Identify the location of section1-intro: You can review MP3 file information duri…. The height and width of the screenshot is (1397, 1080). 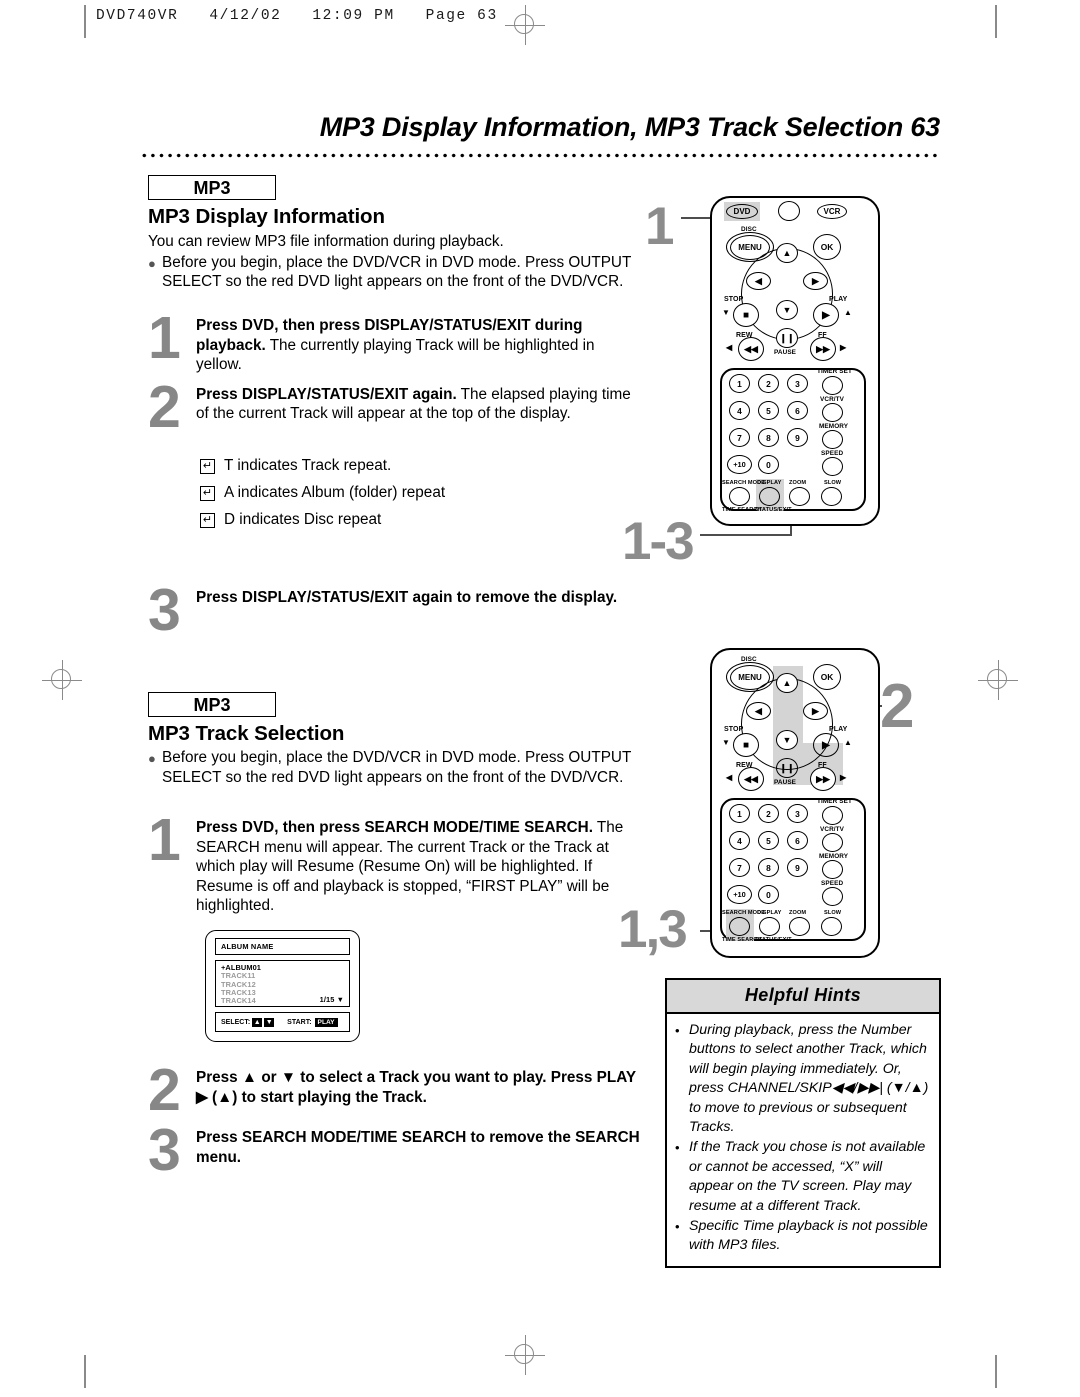
(326, 241).